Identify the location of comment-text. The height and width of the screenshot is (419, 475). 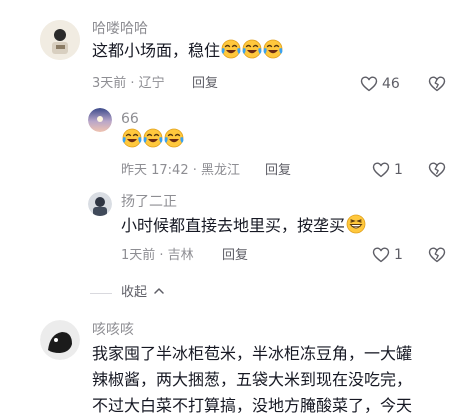
(152, 139).